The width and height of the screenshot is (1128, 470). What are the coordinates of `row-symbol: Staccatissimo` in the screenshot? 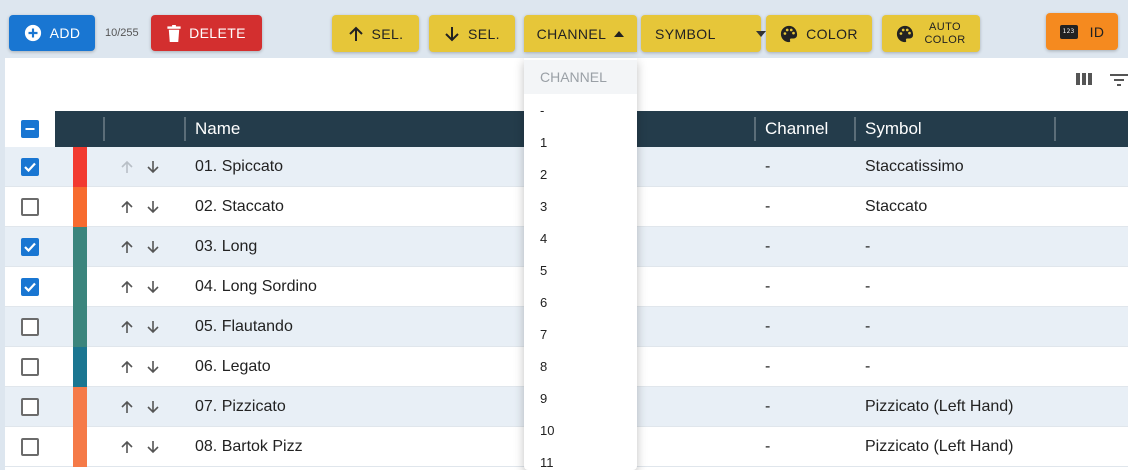 It's located at (914, 167).